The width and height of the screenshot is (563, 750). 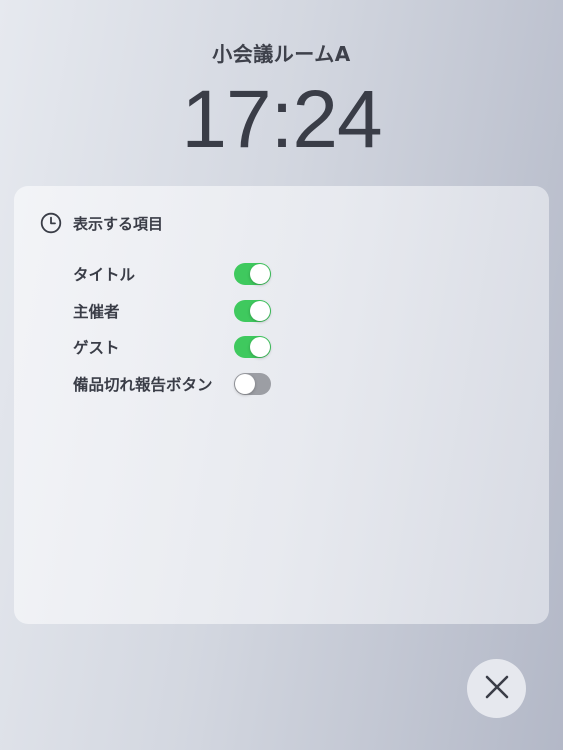 I want to click on toggle-supply-report-button, so click(x=252, y=384).